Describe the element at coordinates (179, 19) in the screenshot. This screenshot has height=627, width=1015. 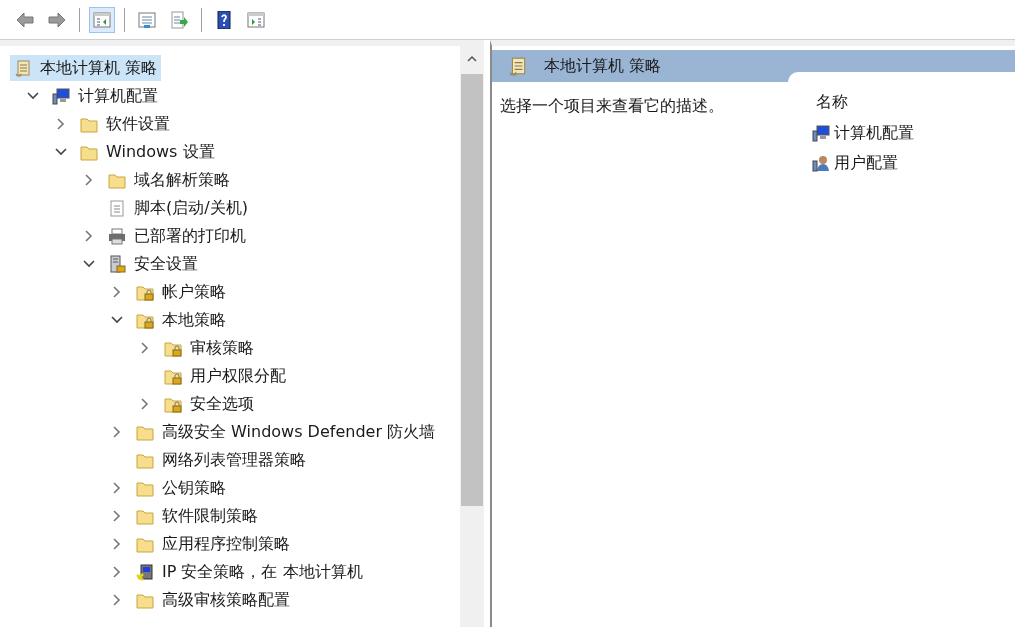
I see `export-icon` at that location.